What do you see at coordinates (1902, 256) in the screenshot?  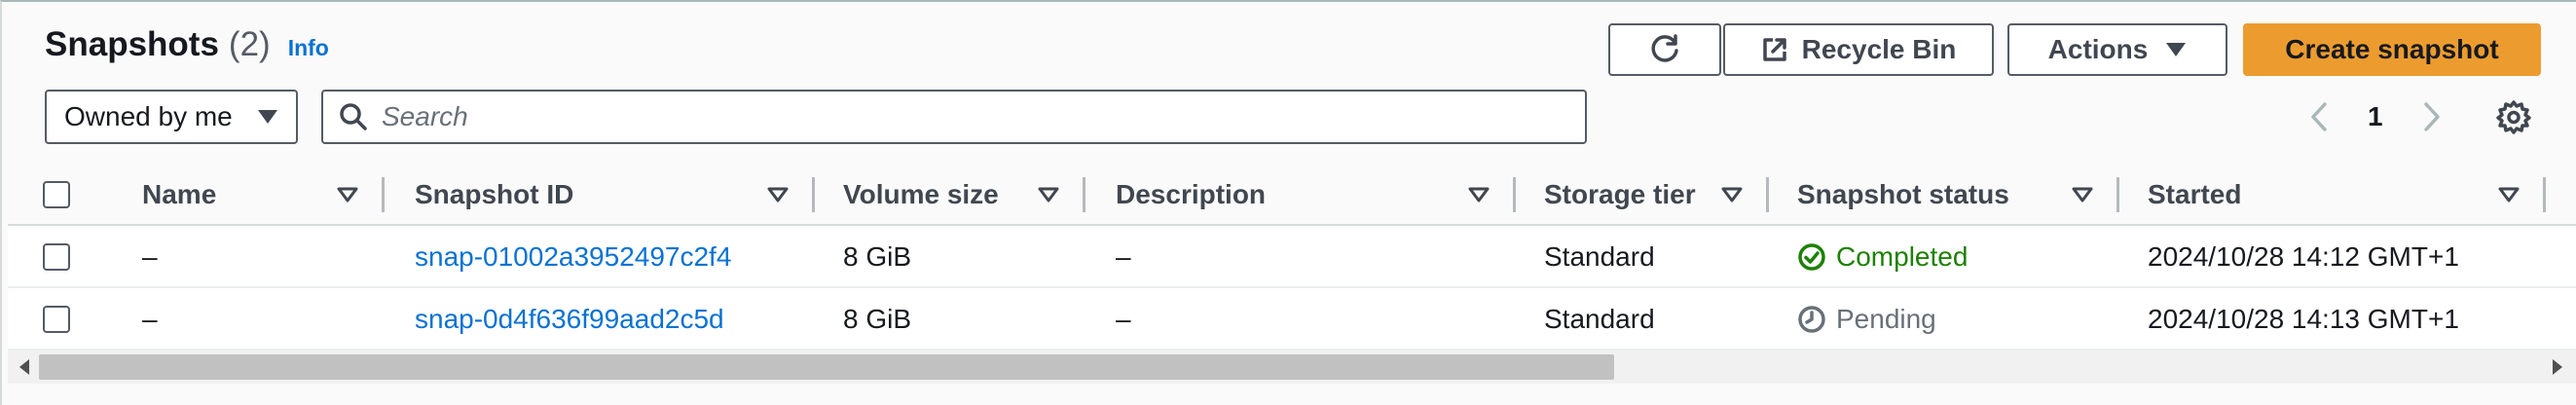 I see `status-text: Completed` at bounding box center [1902, 256].